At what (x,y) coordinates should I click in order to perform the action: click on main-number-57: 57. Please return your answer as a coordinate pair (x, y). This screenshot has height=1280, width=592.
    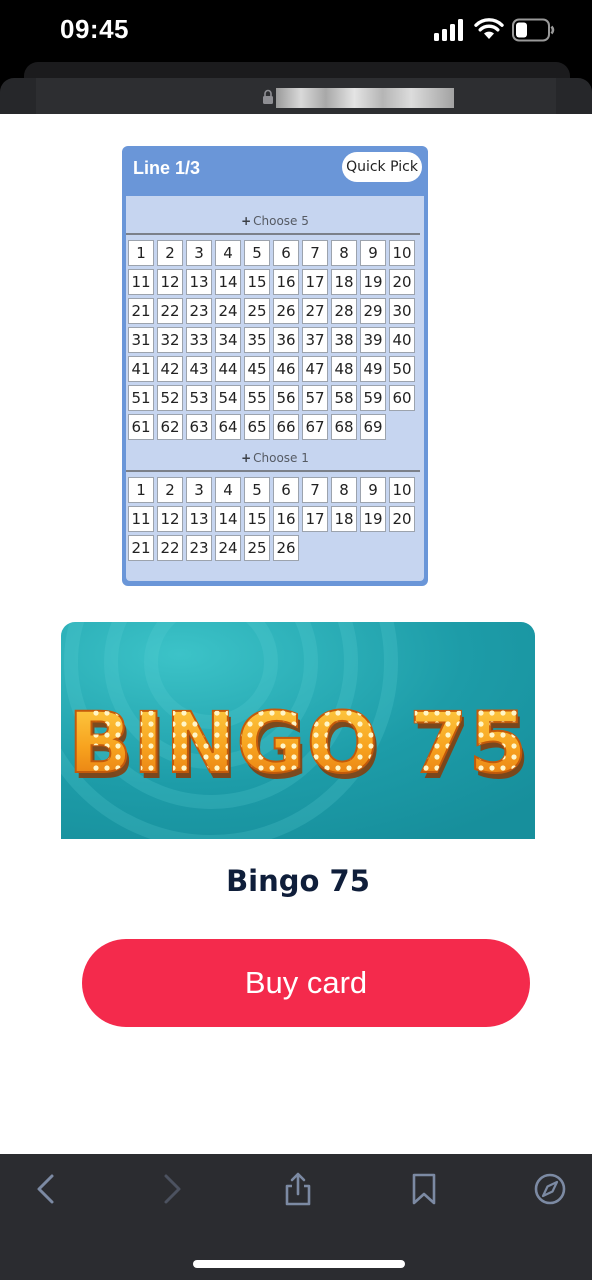
    Looking at the image, I should click on (315, 398).